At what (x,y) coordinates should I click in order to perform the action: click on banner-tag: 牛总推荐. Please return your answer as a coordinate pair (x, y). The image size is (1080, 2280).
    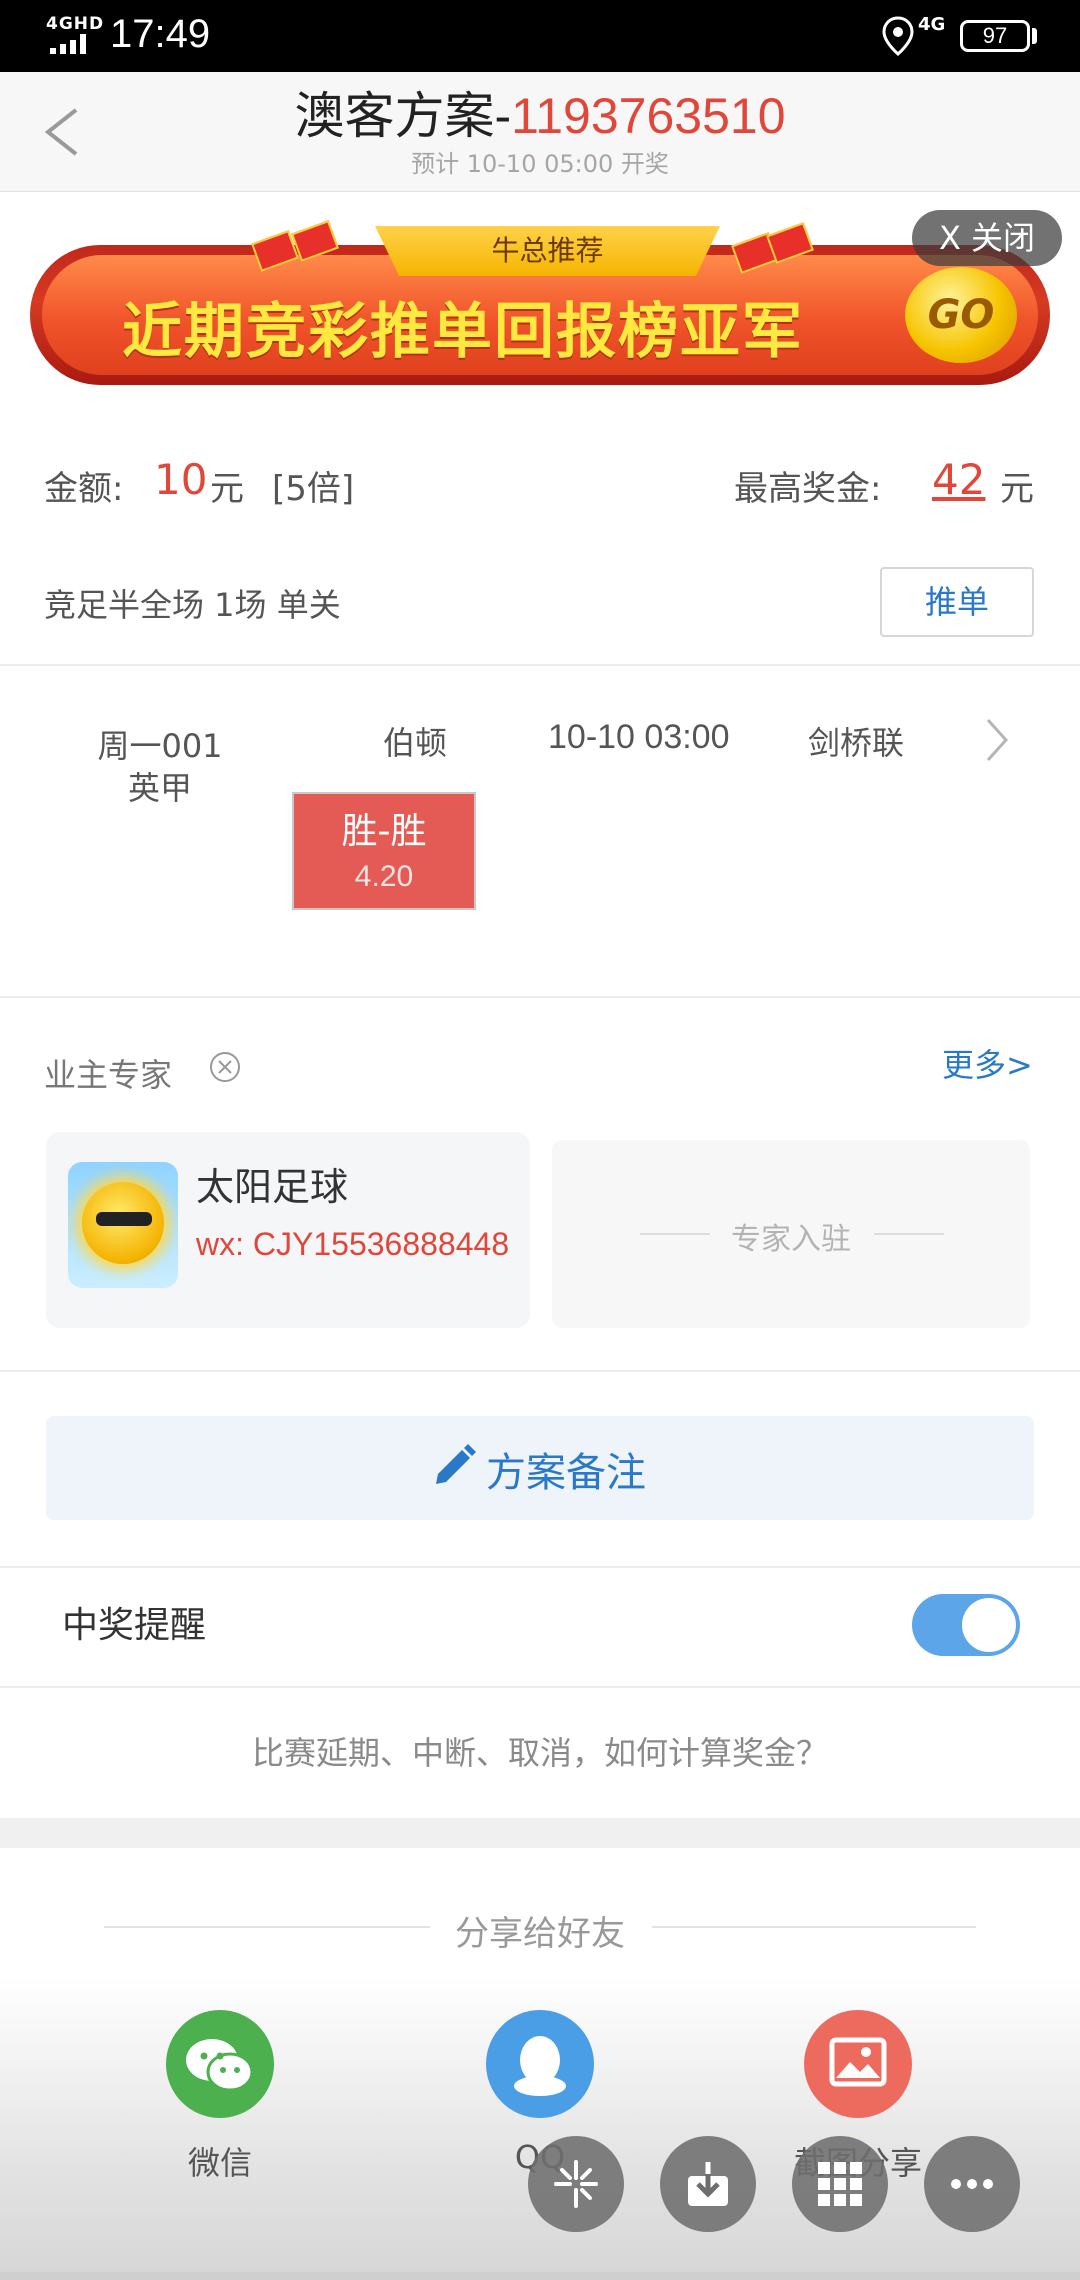
    Looking at the image, I should click on (547, 251).